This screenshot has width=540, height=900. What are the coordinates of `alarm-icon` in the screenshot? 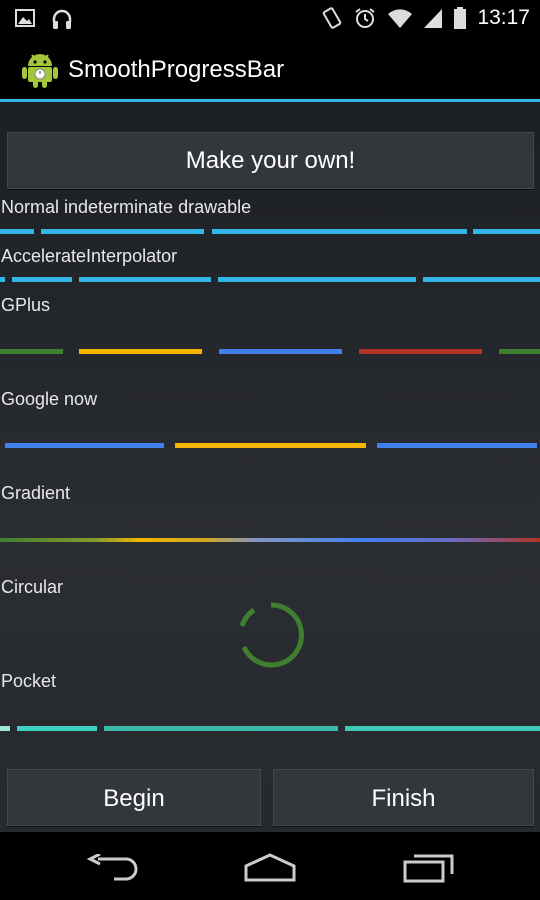 It's located at (365, 18).